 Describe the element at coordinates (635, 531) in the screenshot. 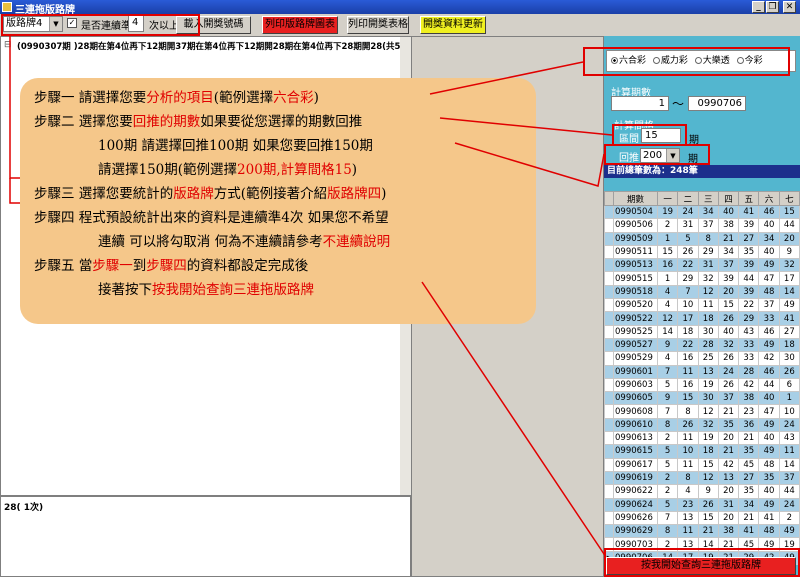

I see `draw-period-cell: 0990629` at that location.